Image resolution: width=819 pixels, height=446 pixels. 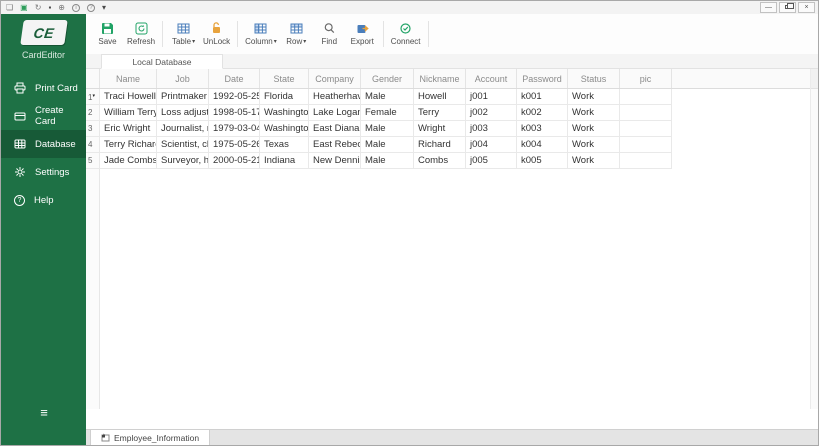 What do you see at coordinates (61, 7) in the screenshot?
I see `globe-icon: ⊕` at bounding box center [61, 7].